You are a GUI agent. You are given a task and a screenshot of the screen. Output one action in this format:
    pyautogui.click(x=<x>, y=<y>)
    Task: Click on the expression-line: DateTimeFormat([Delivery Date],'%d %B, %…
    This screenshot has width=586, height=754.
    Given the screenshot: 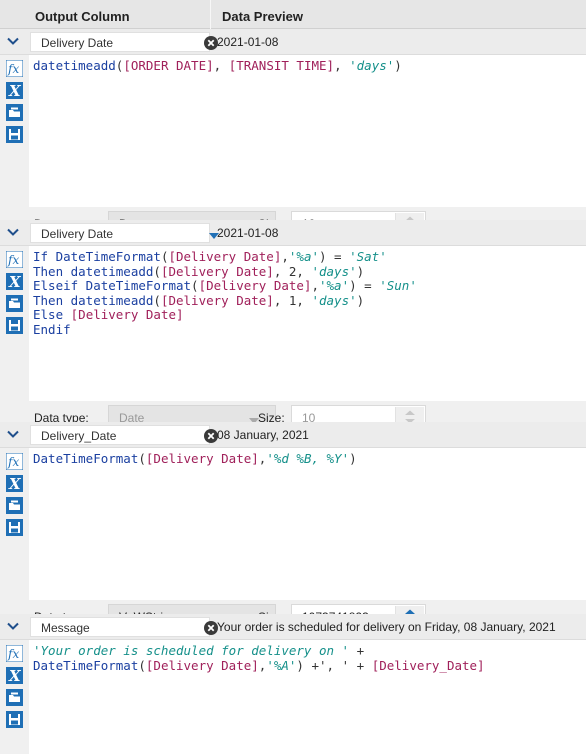 What is the action you would take?
    pyautogui.click(x=309, y=459)
    